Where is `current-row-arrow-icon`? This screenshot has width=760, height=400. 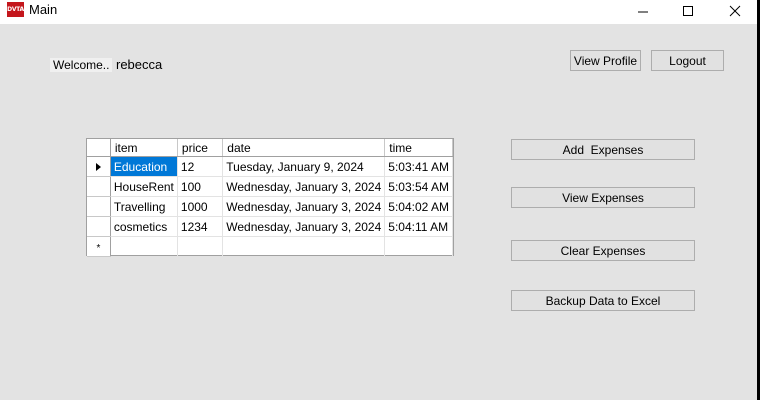 current-row-arrow-icon is located at coordinates (98, 166).